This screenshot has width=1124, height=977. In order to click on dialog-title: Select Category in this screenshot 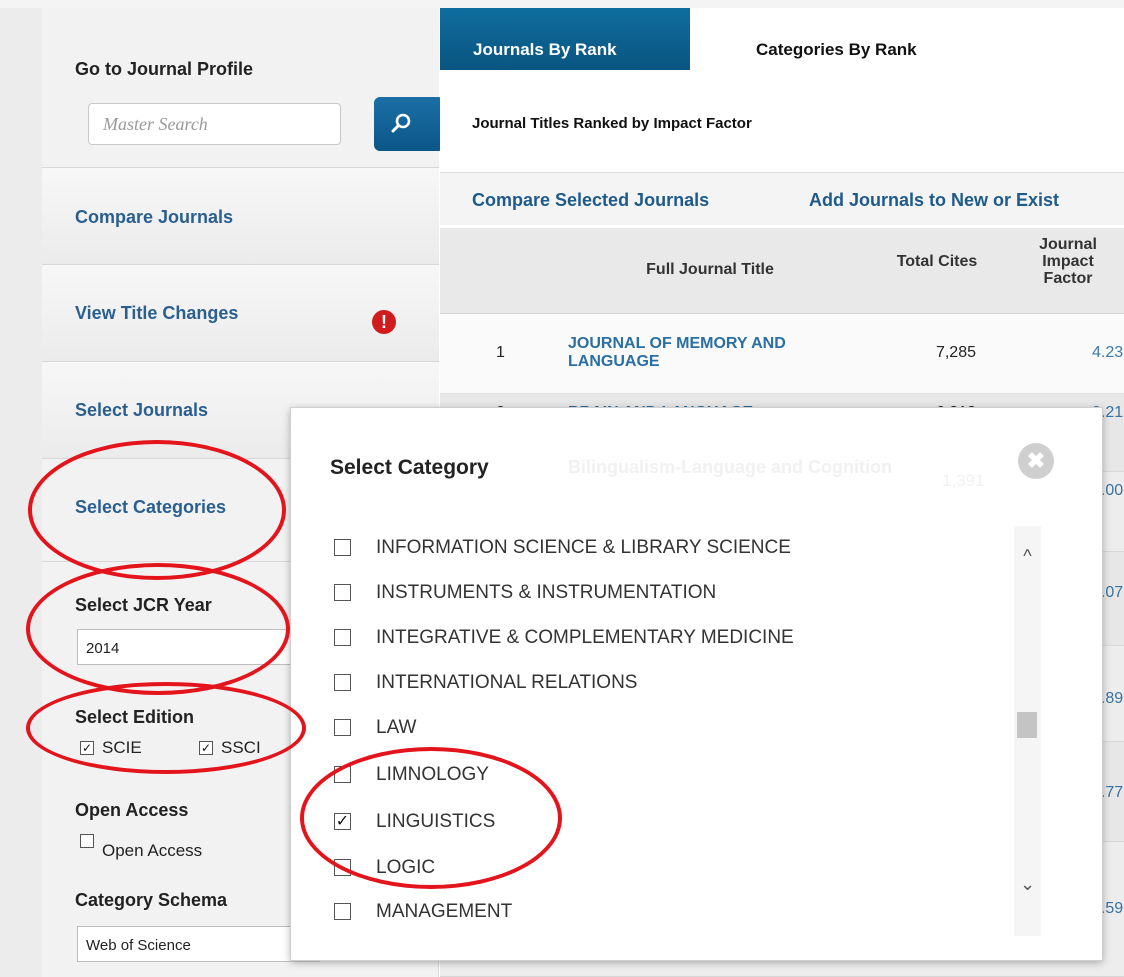, I will do `click(409, 467)`.